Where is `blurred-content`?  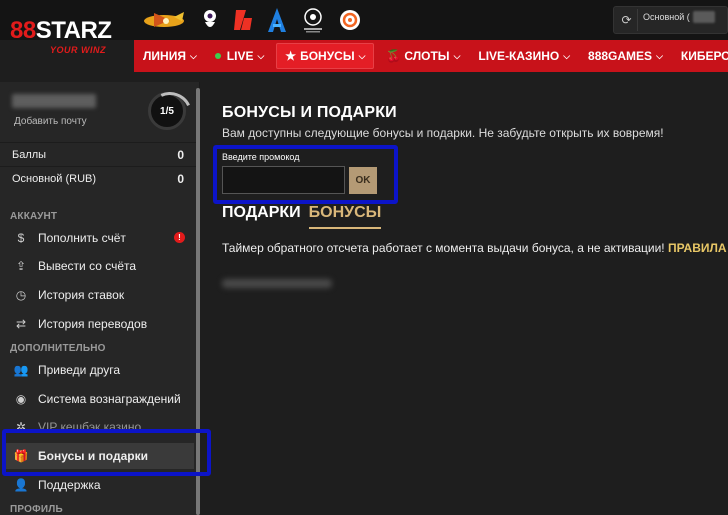 blurred-content is located at coordinates (277, 283).